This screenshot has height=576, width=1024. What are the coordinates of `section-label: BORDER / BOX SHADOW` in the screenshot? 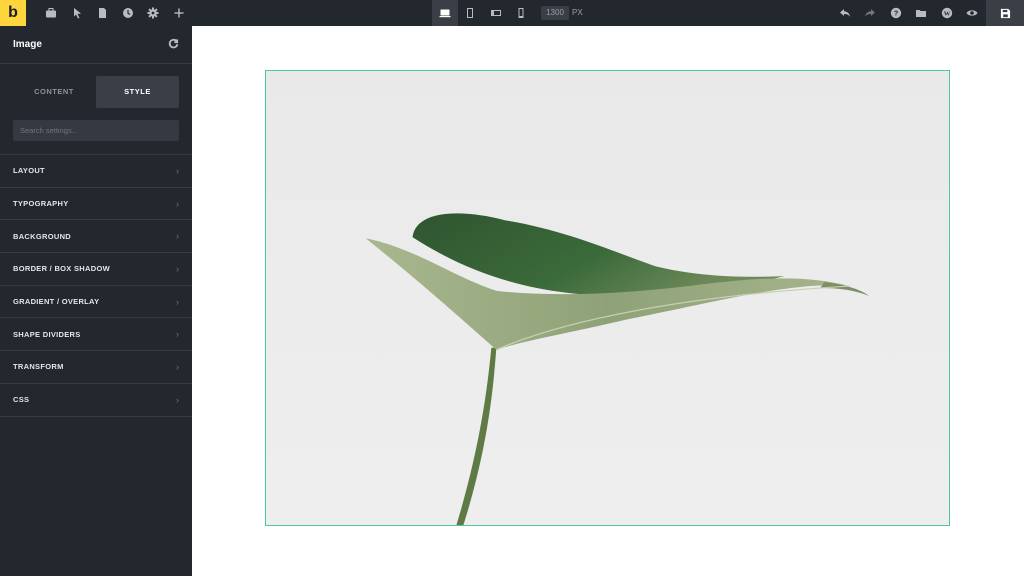 It's located at (61, 269).